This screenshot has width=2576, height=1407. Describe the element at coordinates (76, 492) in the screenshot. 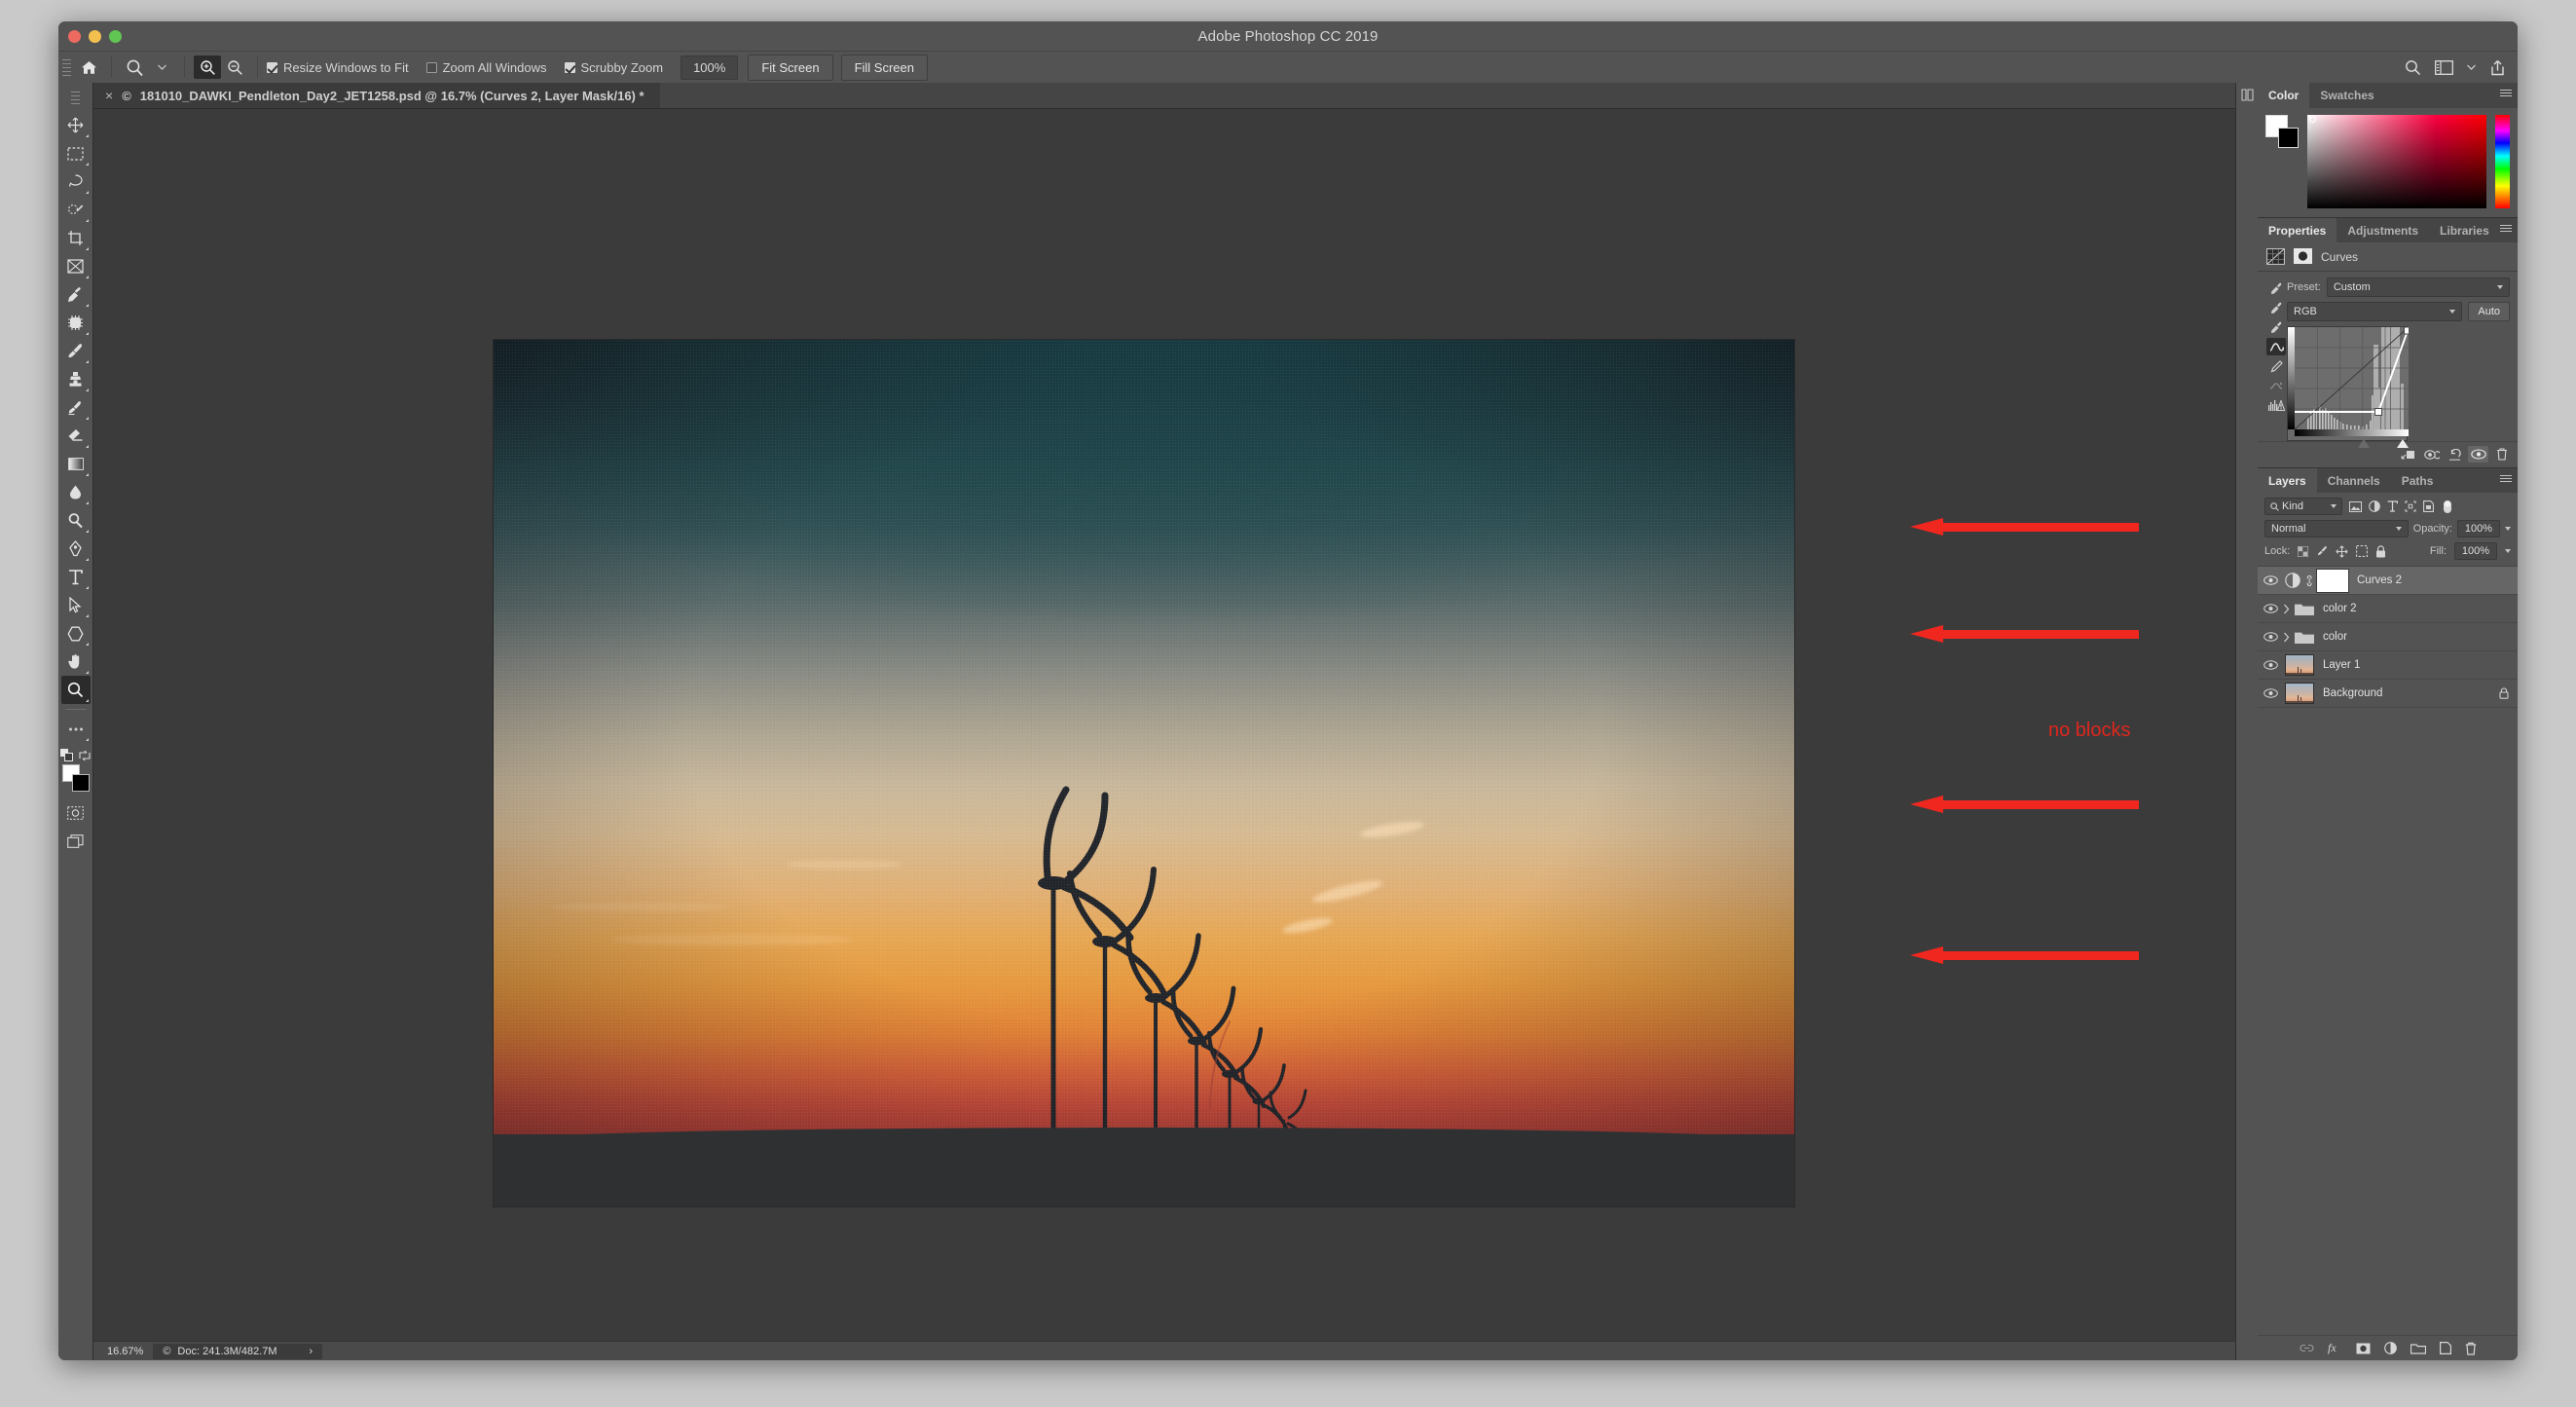

I see `blur-tool` at that location.